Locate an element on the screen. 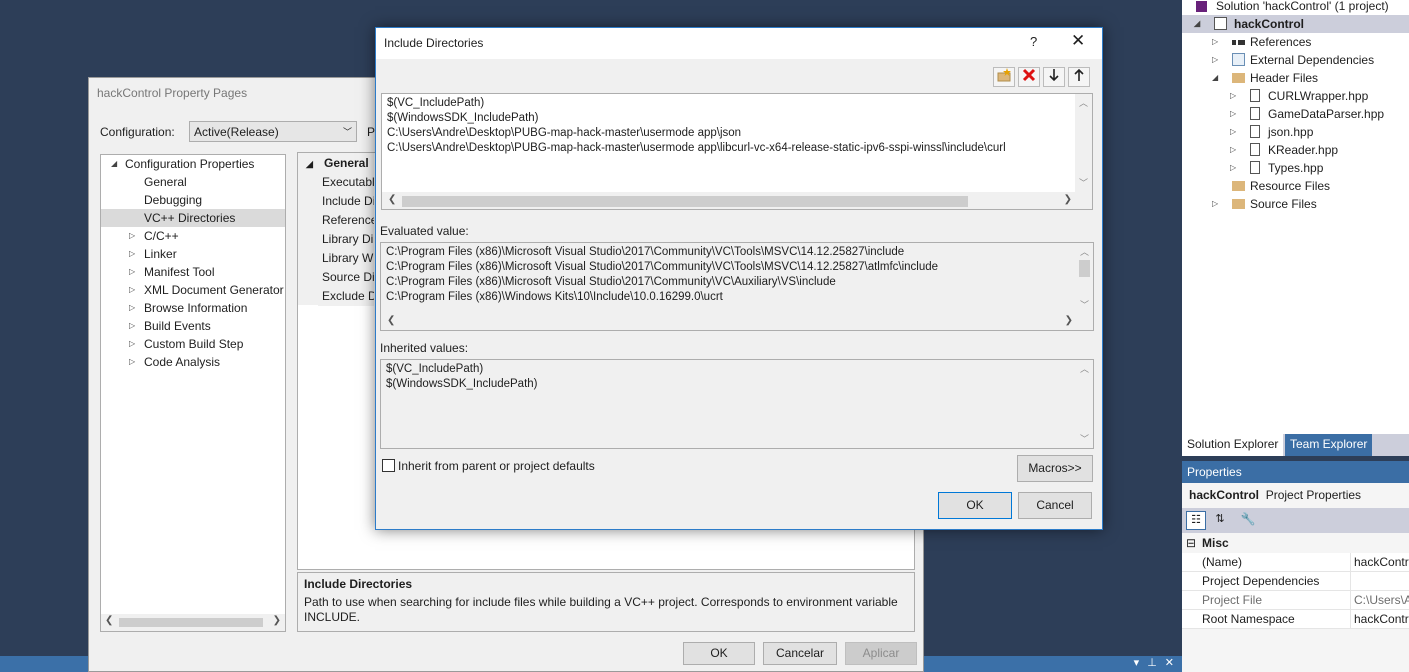 This screenshot has width=1409, height=672. delete-line-button is located at coordinates (1029, 77).